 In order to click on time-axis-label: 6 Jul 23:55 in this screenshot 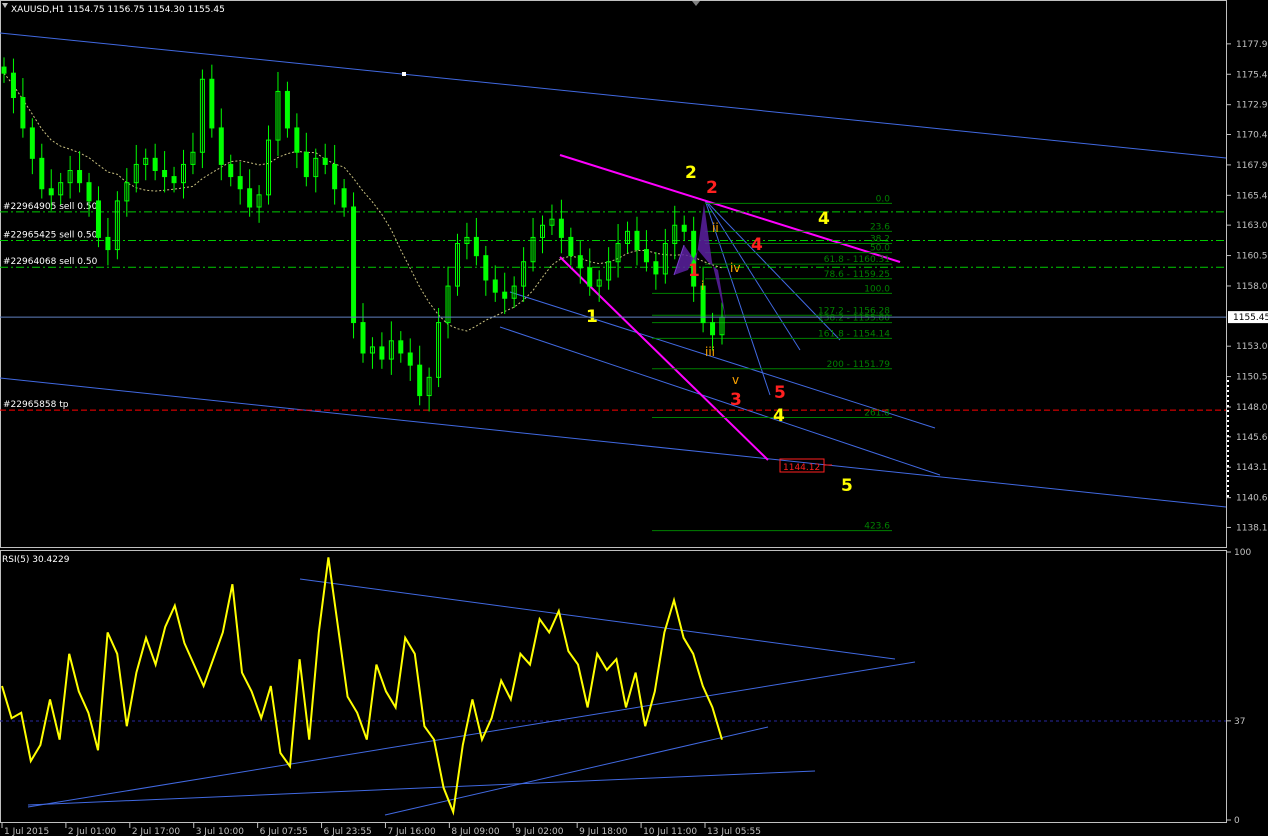, I will do `click(348, 831)`.